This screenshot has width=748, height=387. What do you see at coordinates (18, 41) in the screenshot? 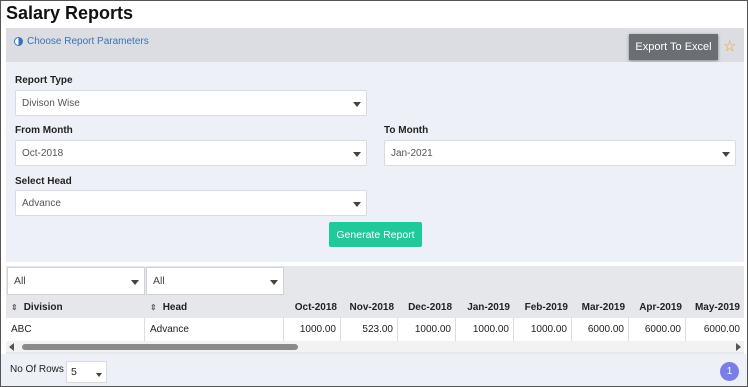
I see `report-params-icon` at bounding box center [18, 41].